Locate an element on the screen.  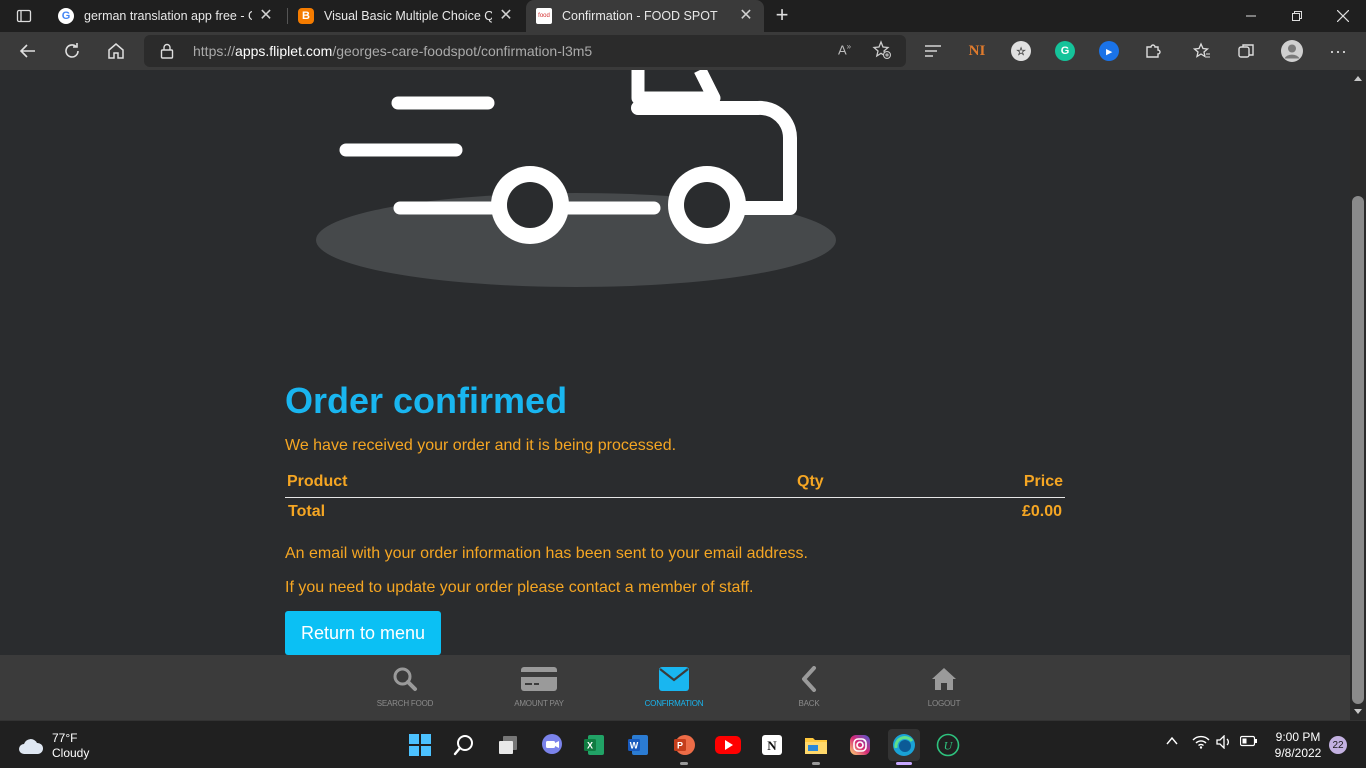
nav-item-amount-pay: AMOUNT PAY is located at coordinates (539, 687).